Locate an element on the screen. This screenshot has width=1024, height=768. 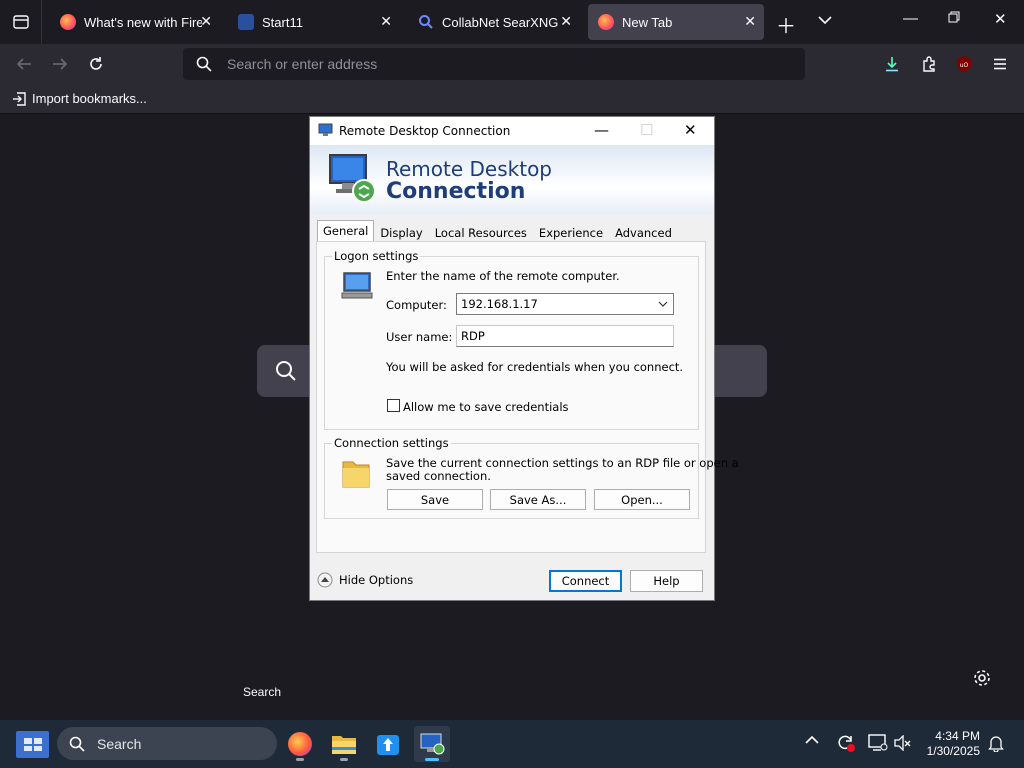
bell-icon is located at coordinates (996, 744).